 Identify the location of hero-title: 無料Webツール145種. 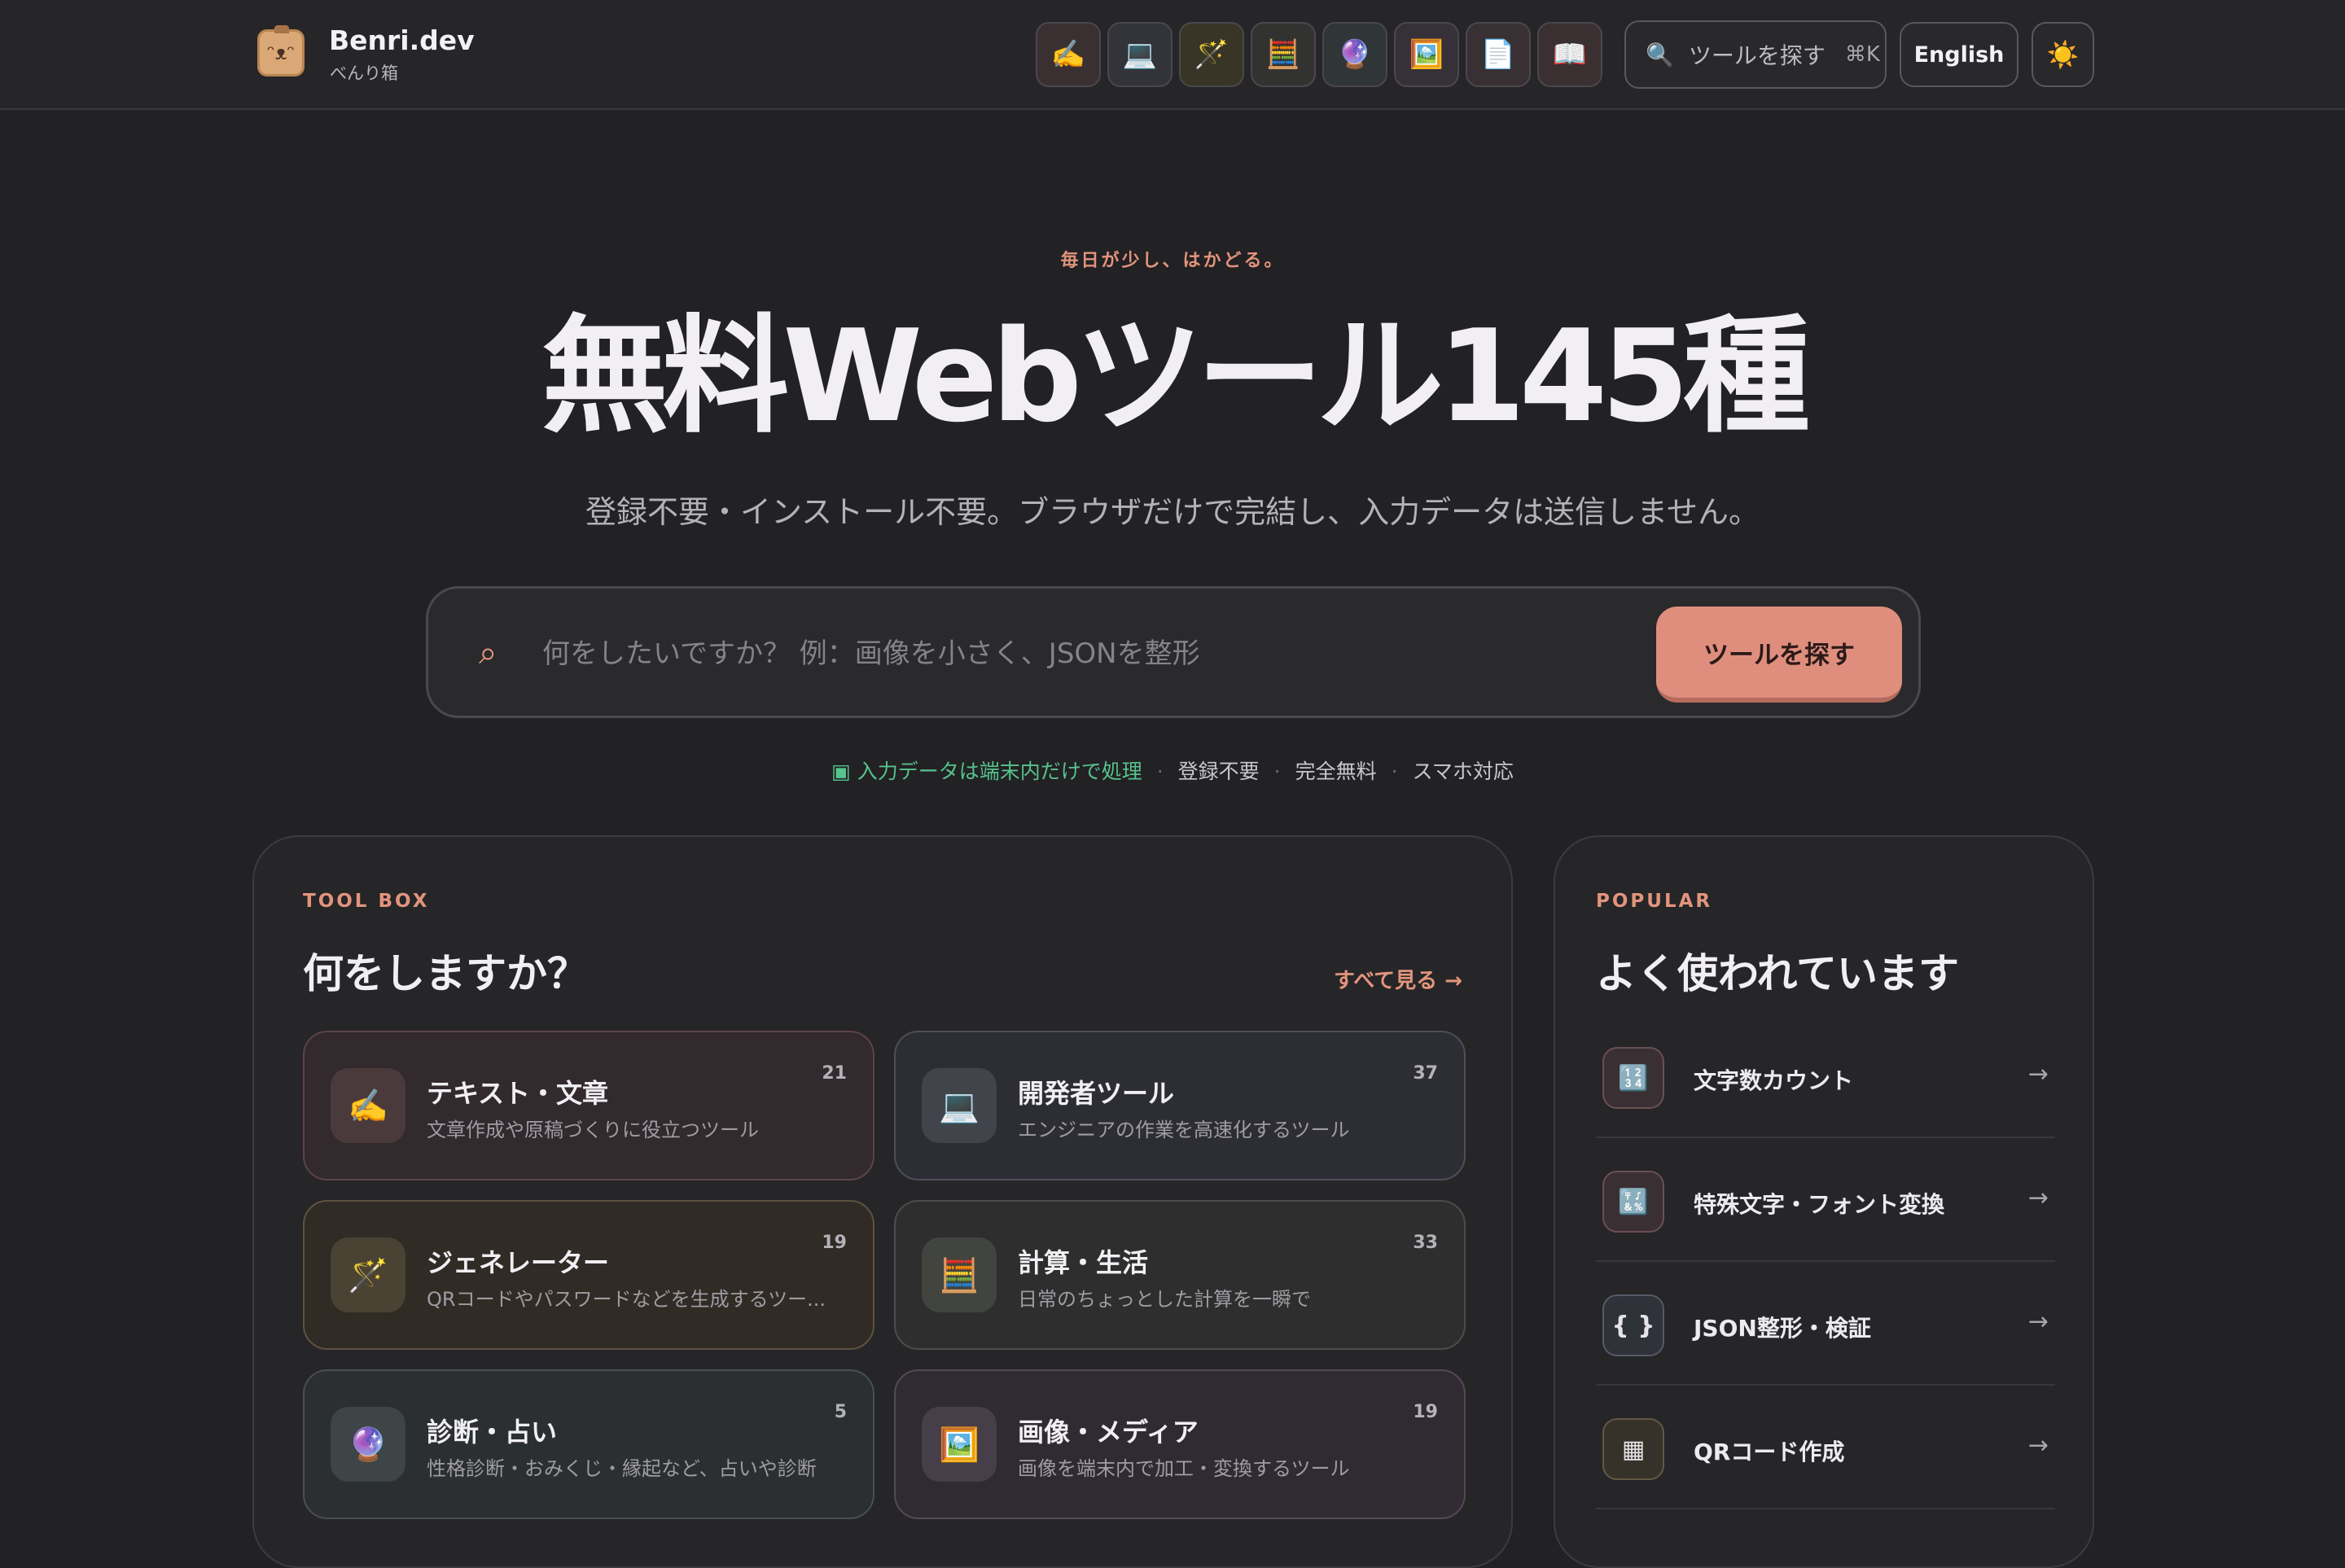
(1172, 376).